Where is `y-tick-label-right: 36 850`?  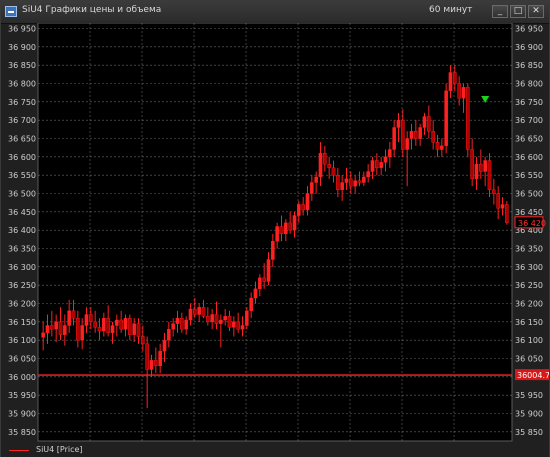 y-tick-label-right: 36 850 is located at coordinates (529, 65).